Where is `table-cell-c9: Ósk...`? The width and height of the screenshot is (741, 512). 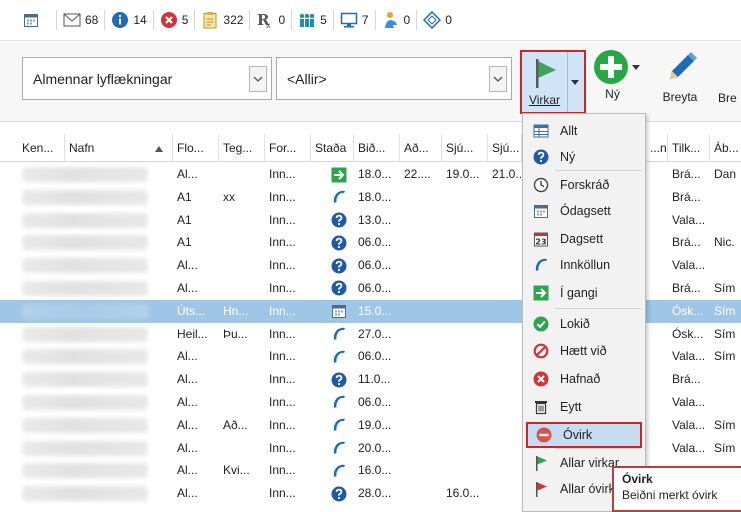
table-cell-c9: Ósk... is located at coordinates (688, 333).